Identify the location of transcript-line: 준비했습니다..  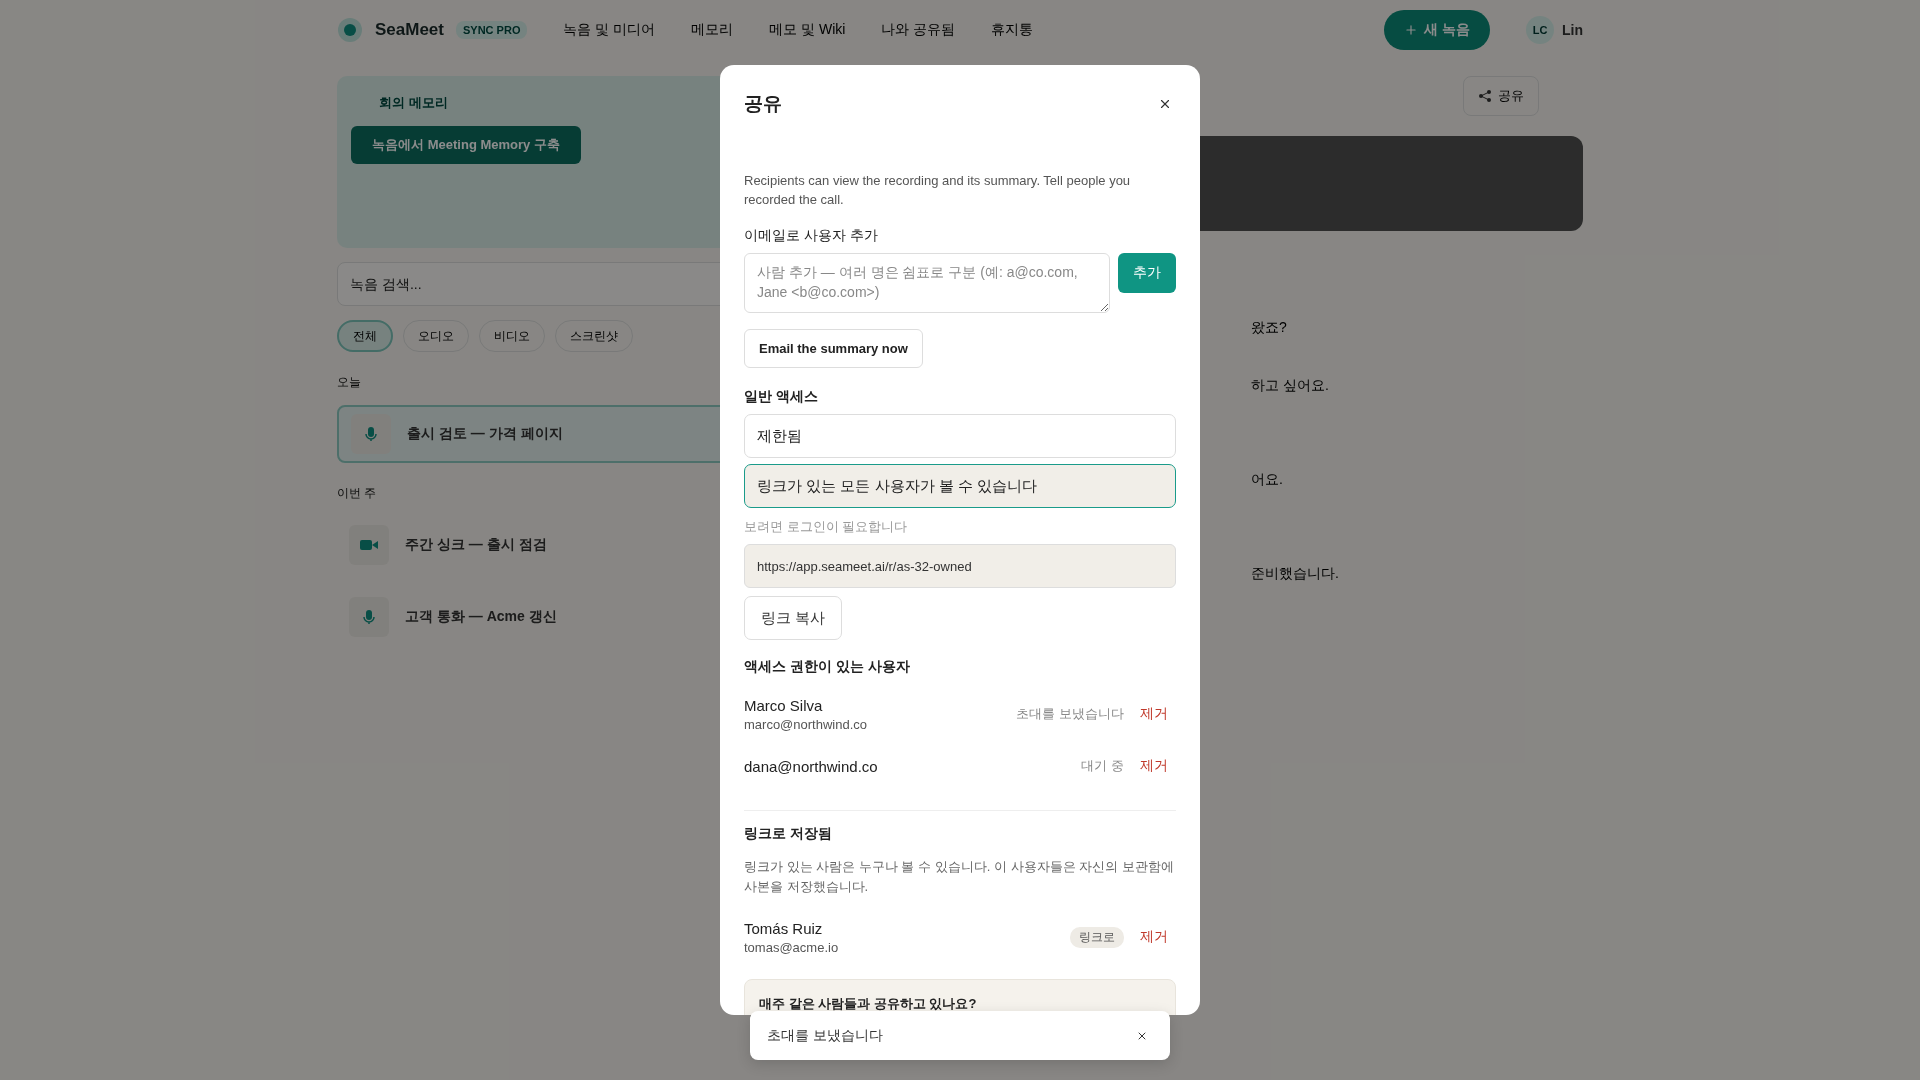
(1295, 574).